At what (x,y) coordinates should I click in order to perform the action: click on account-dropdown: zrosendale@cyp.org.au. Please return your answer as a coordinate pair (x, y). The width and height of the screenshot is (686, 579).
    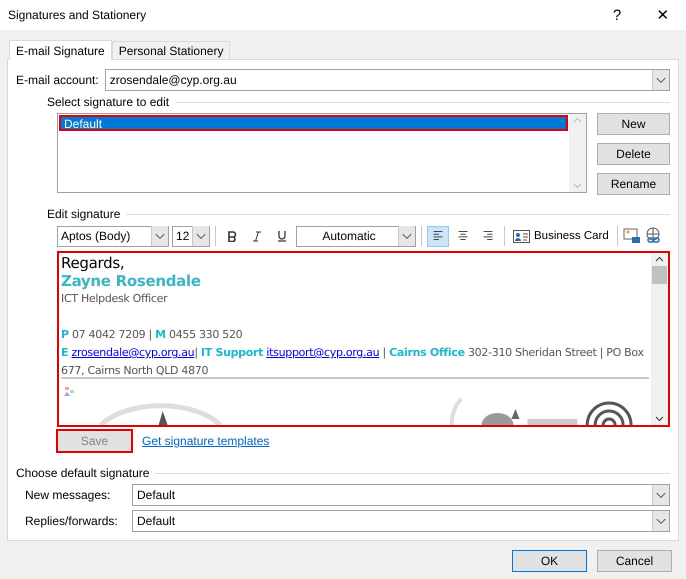
    Looking at the image, I should click on (387, 80).